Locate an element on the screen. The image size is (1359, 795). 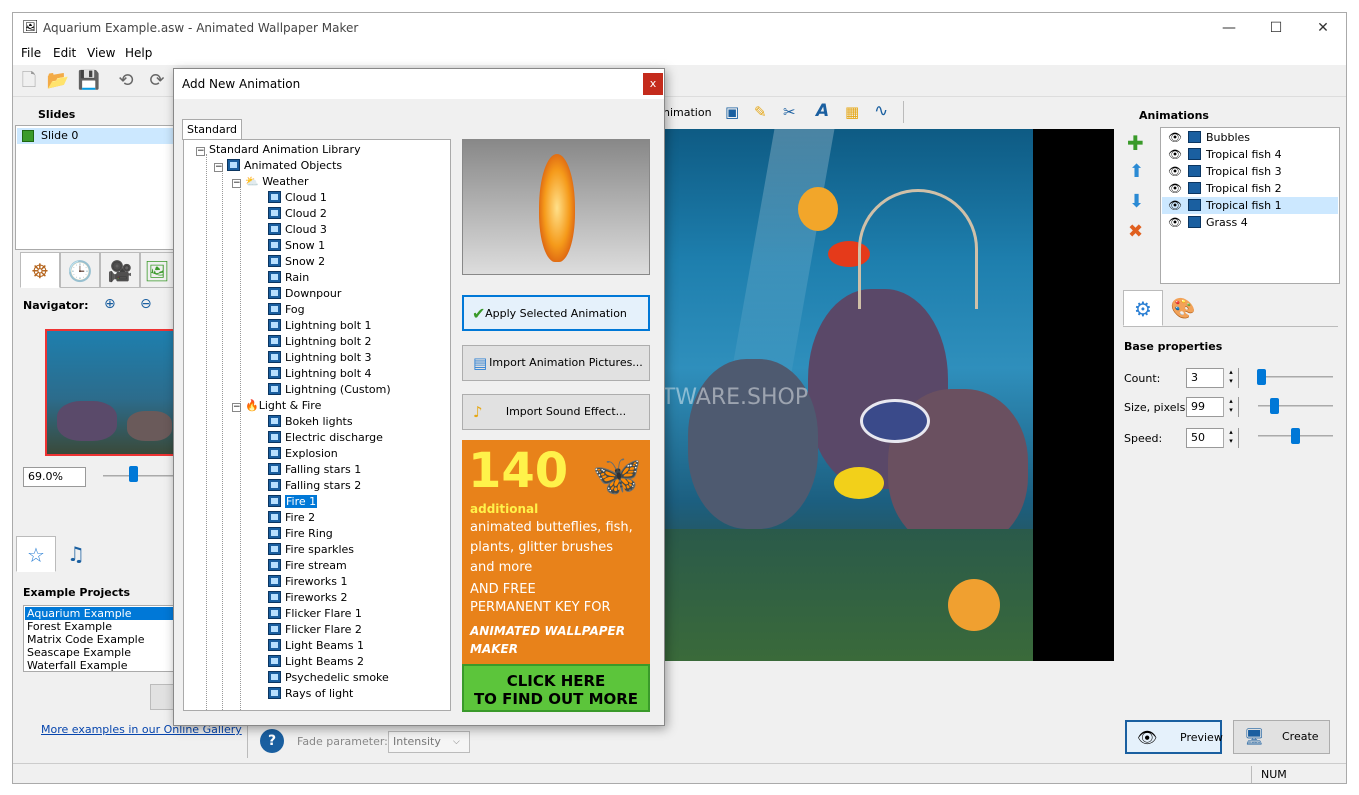
tree-leaf: Explosion is located at coordinates (303, 454).